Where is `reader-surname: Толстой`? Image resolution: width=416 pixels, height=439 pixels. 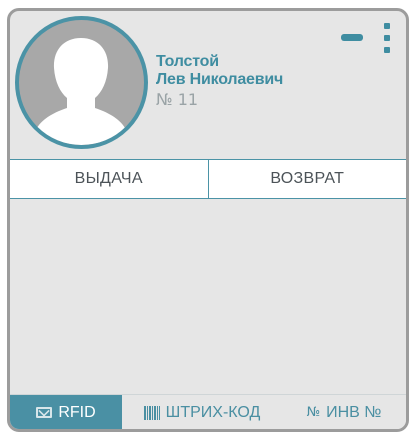 reader-surname: Толстой is located at coordinates (187, 61).